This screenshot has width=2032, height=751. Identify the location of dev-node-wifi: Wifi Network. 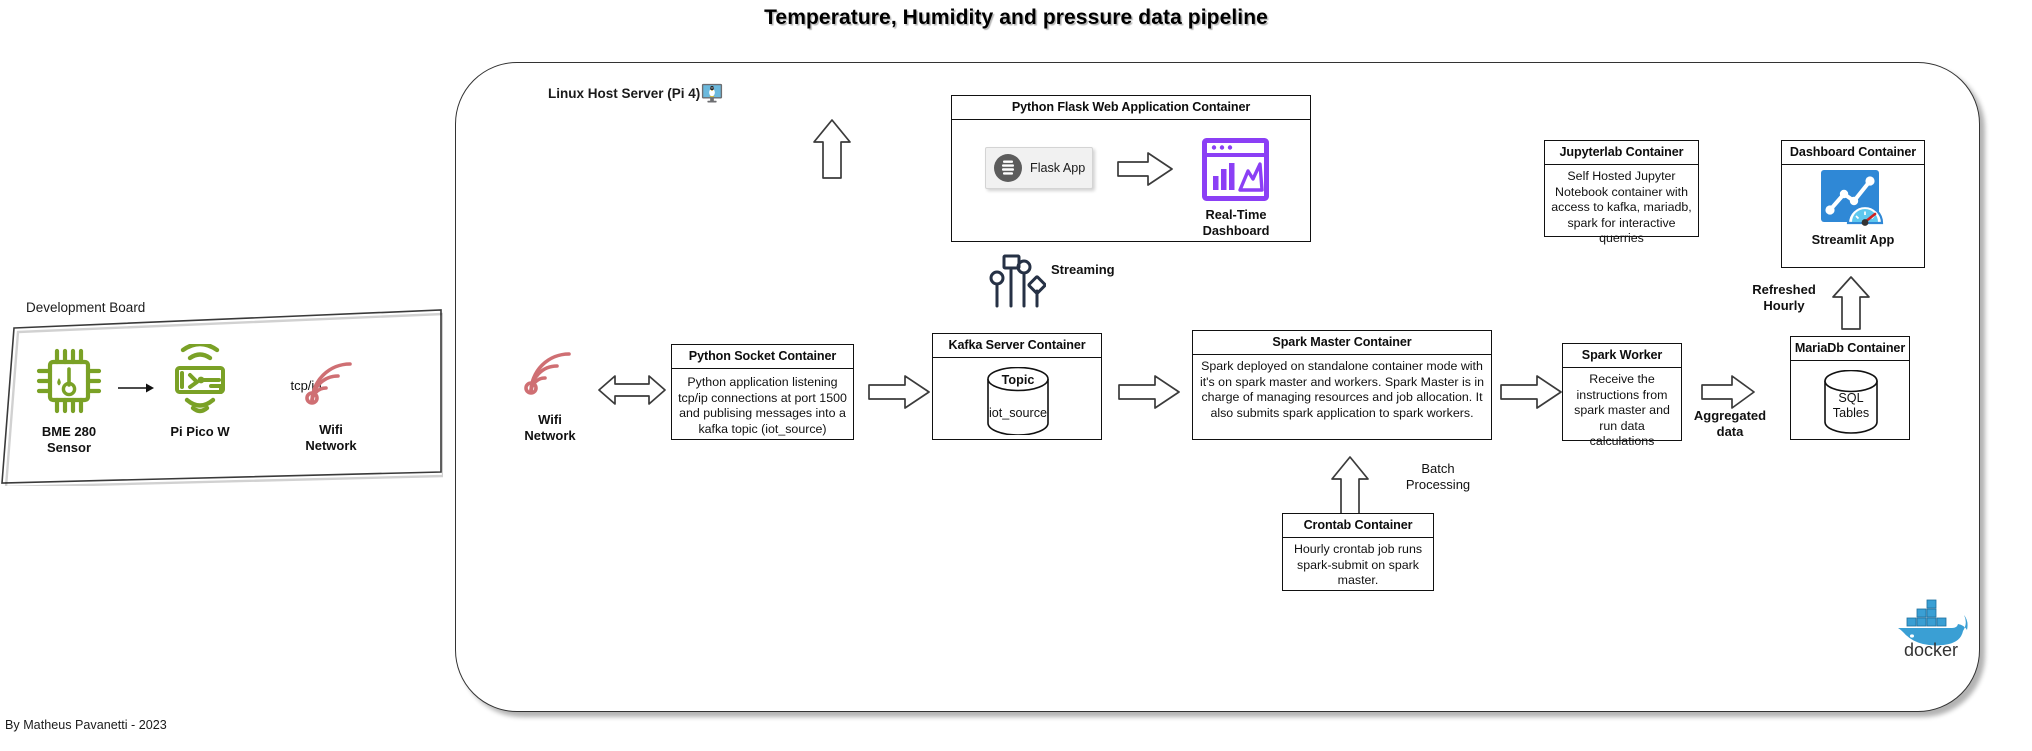
(331, 399).